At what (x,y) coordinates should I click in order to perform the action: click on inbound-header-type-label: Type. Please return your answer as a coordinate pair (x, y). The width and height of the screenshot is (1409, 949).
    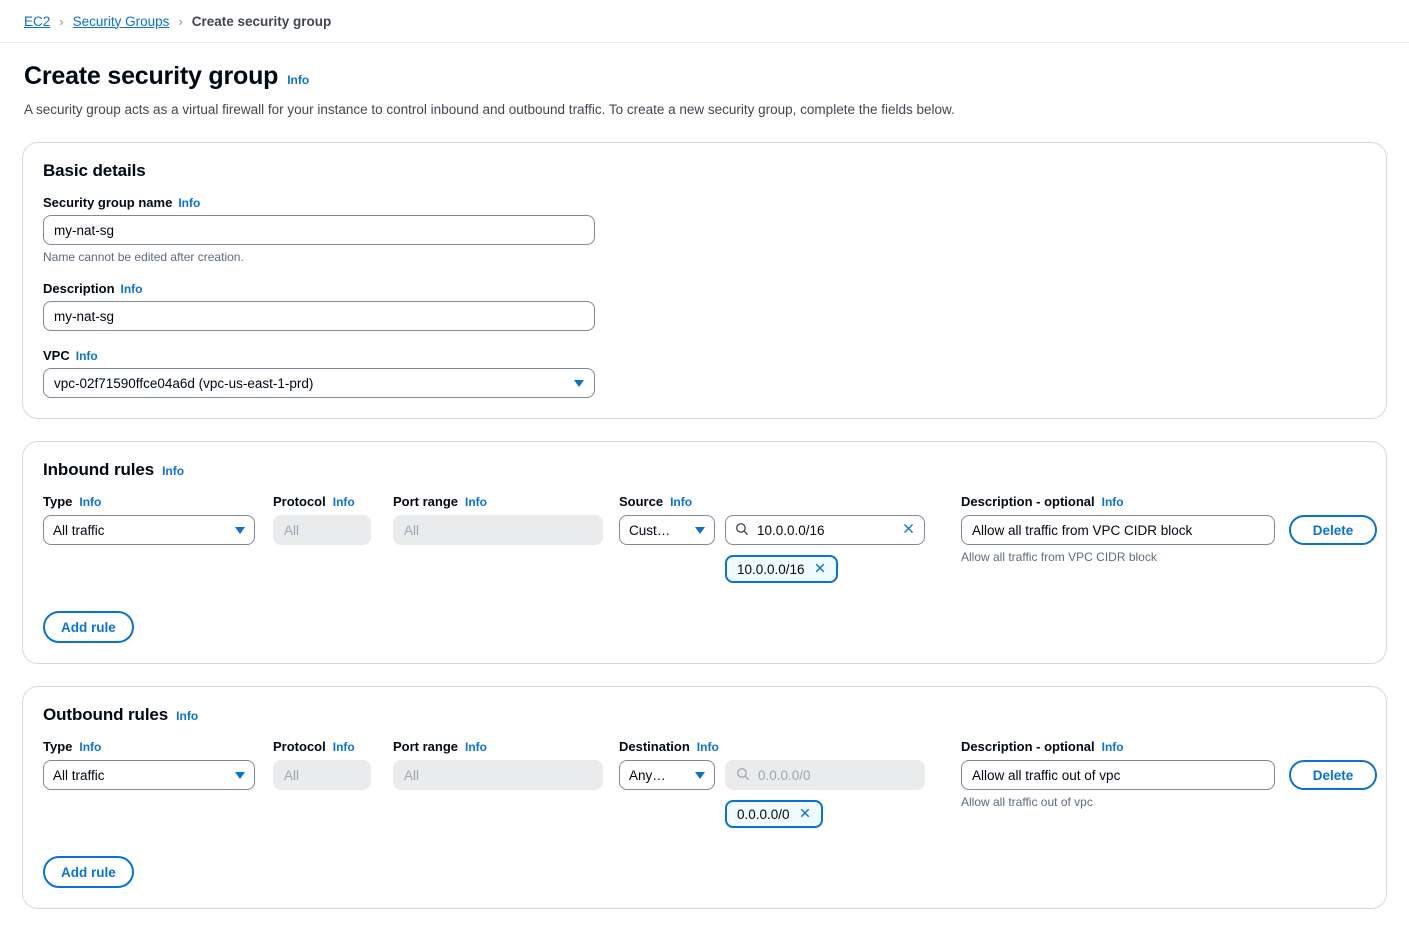
    Looking at the image, I should click on (58, 501).